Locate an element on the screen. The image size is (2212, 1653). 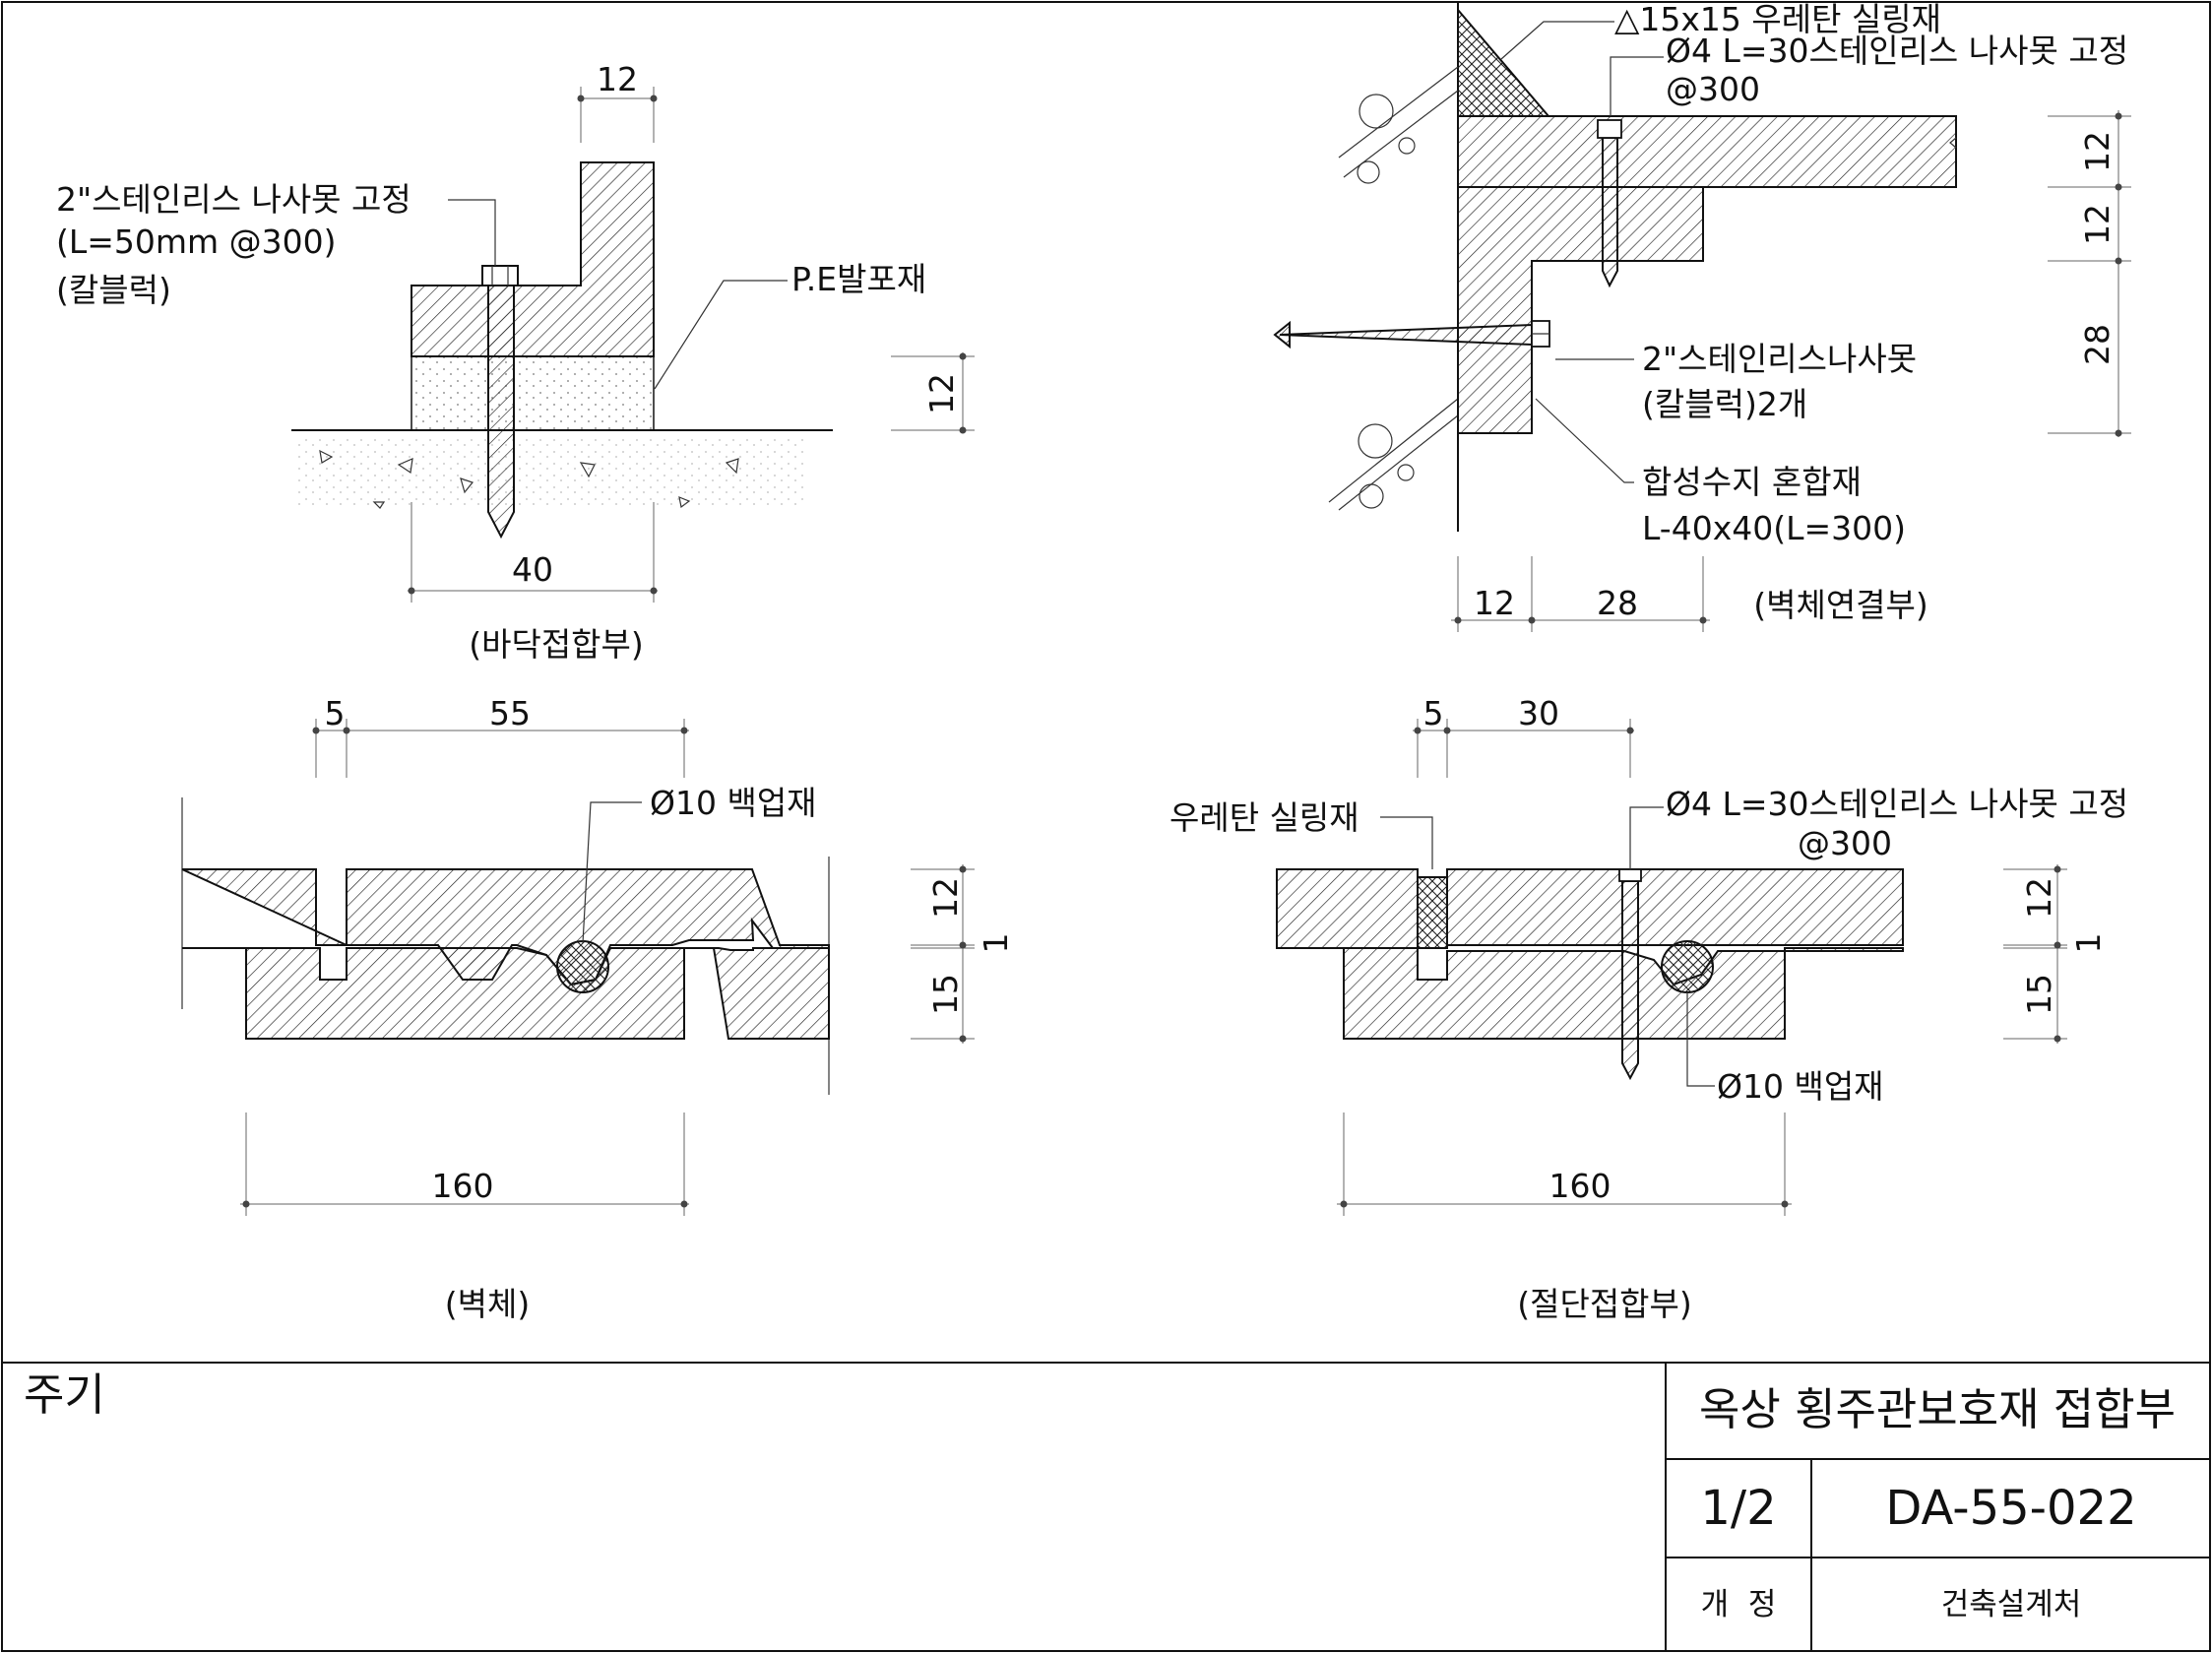
cut-sealant-label: 우레탄 실링재 is located at coordinates (1264, 817).